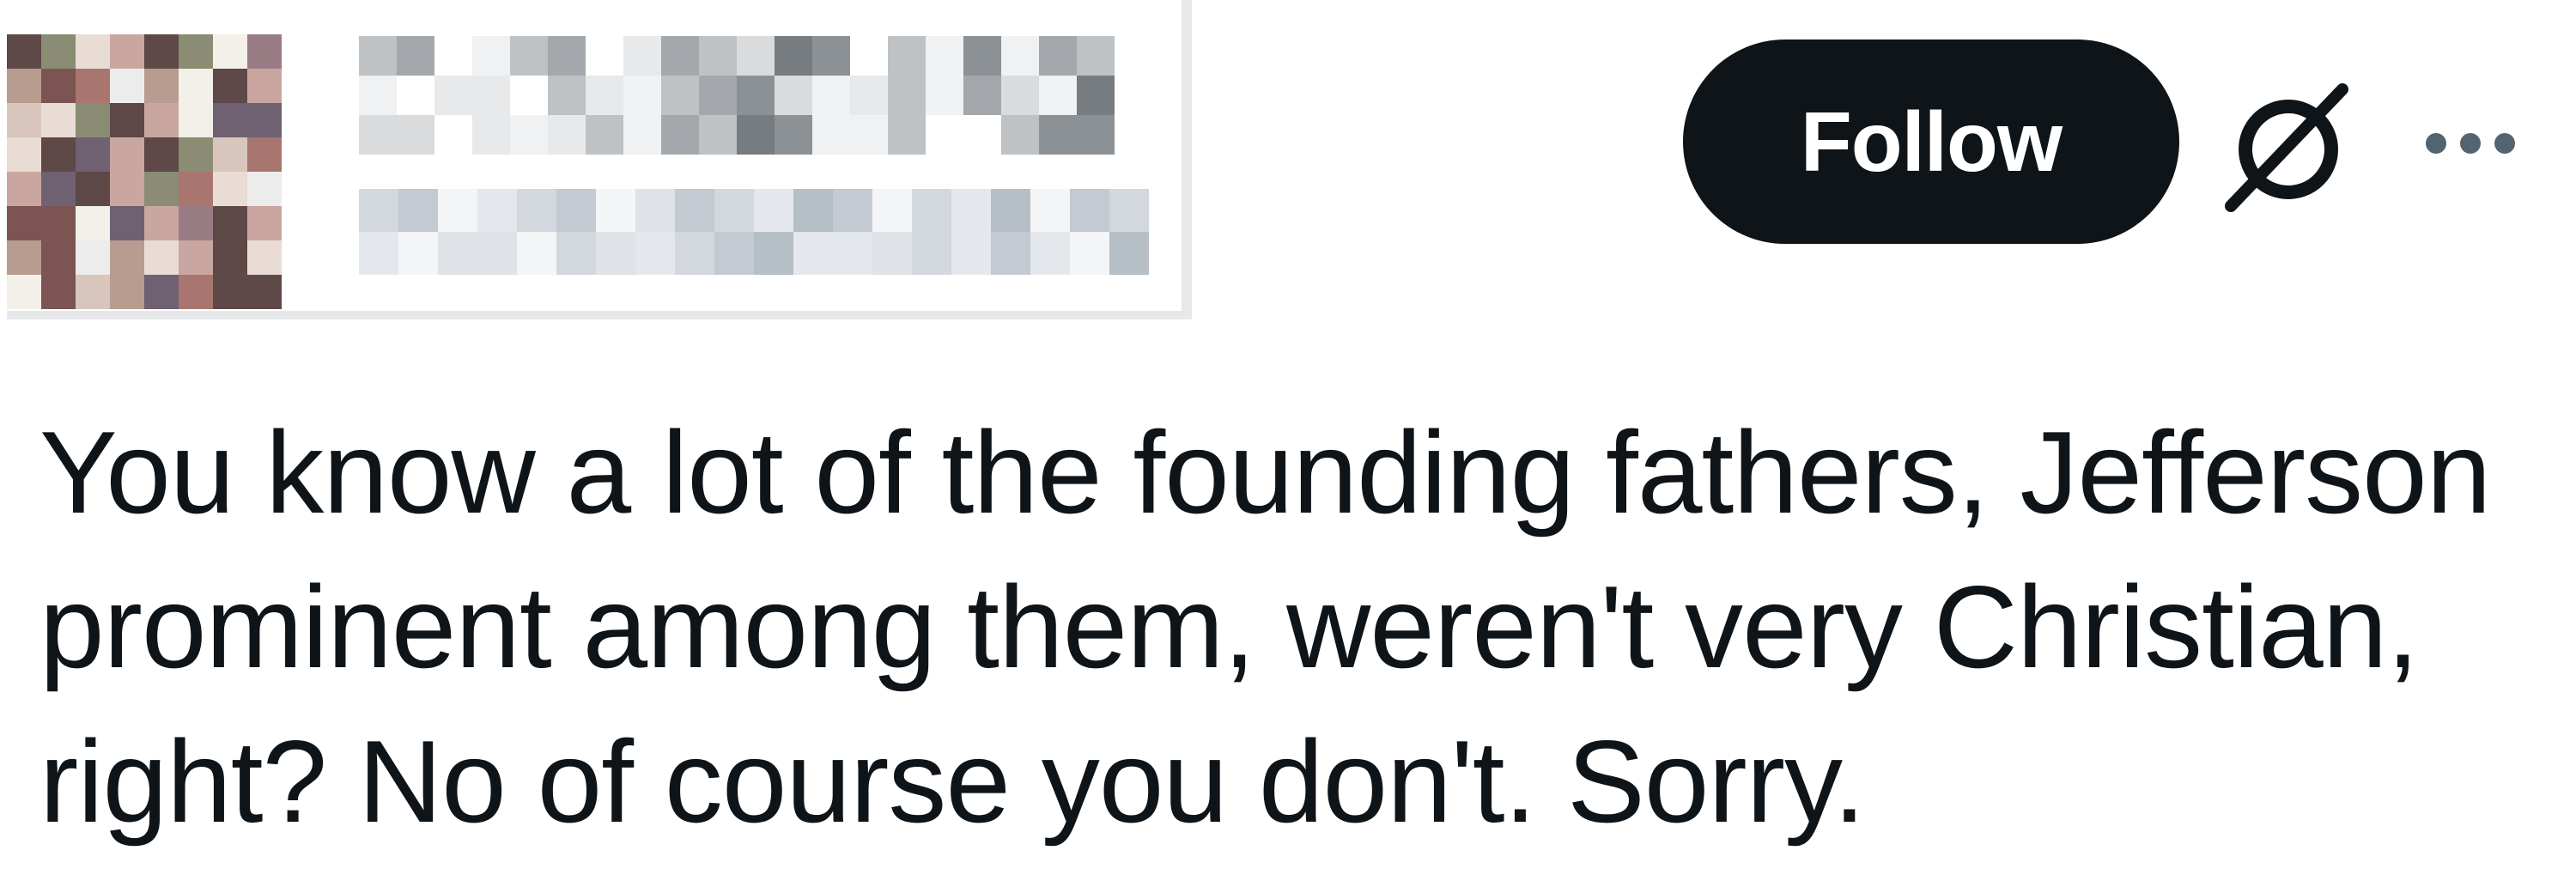 The width and height of the screenshot is (2576, 893). What do you see at coordinates (2470, 143) in the screenshot?
I see `more-horizontal-icon` at bounding box center [2470, 143].